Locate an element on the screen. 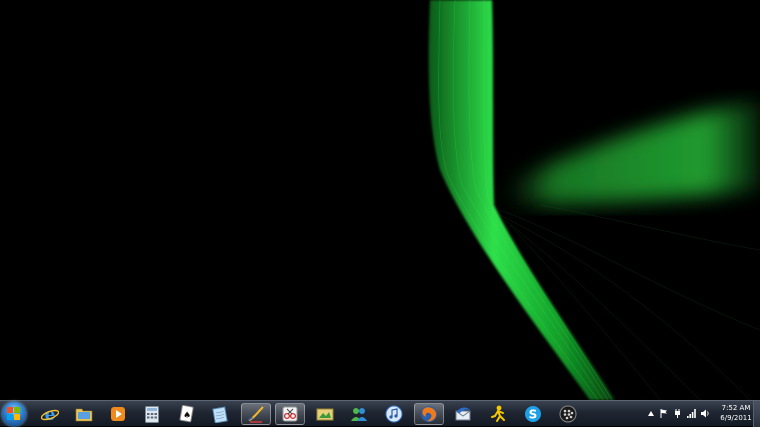  firefox-icon is located at coordinates (429, 414).